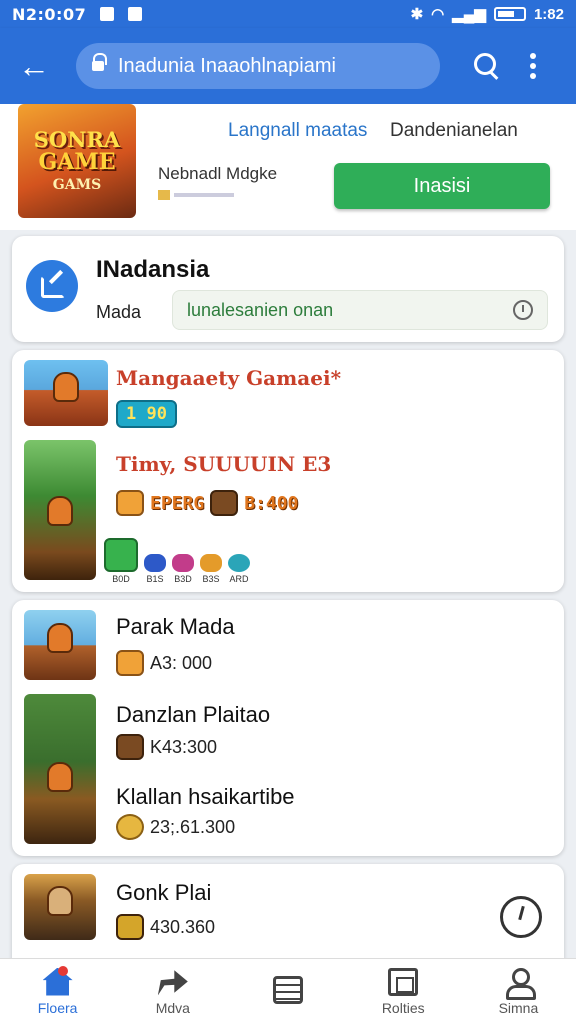 The height and width of the screenshot is (1024, 576). Describe the element at coordinates (417, 14) in the screenshot. I see `bluetooth-icon: ✱` at that location.